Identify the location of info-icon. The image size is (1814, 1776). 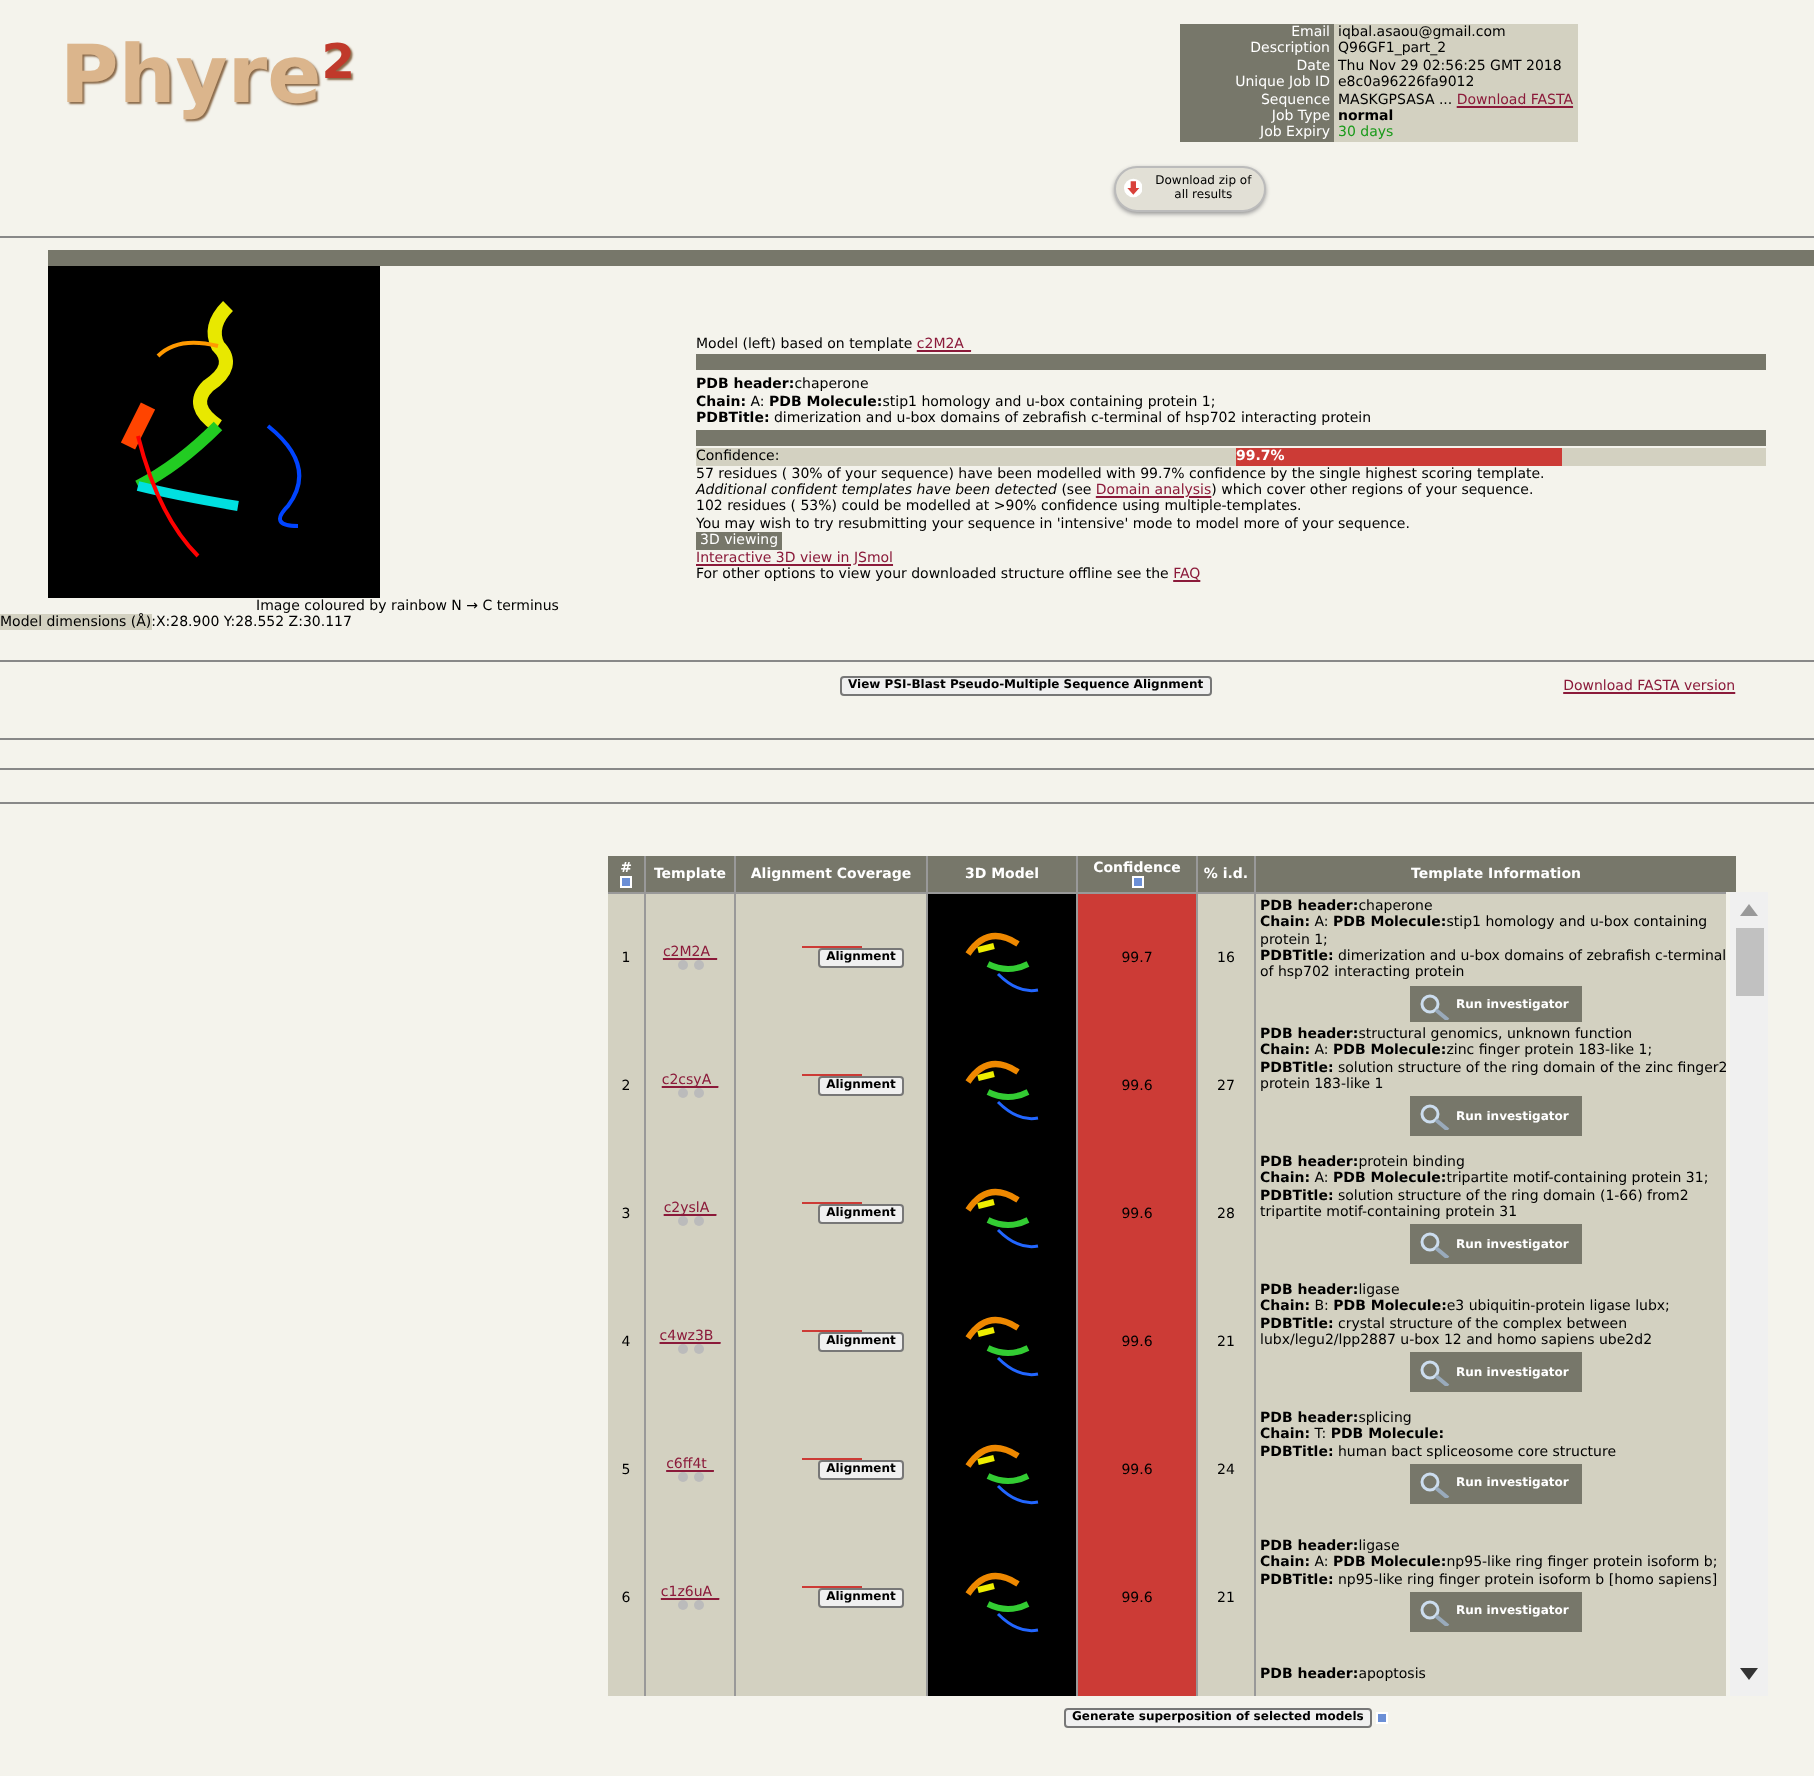
(1381, 1717).